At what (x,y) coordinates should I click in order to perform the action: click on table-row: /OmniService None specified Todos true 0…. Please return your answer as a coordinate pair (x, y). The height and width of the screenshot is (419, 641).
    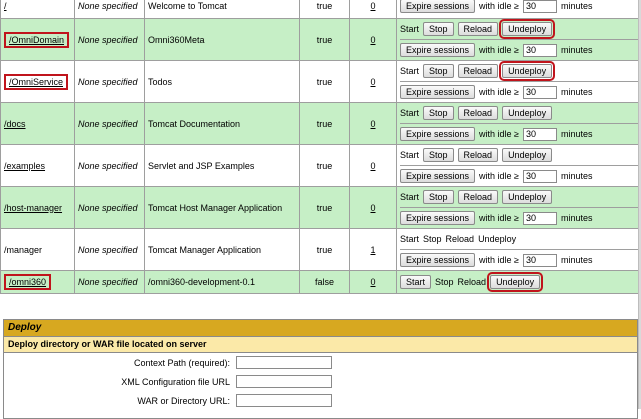
    Looking at the image, I should click on (321, 82).